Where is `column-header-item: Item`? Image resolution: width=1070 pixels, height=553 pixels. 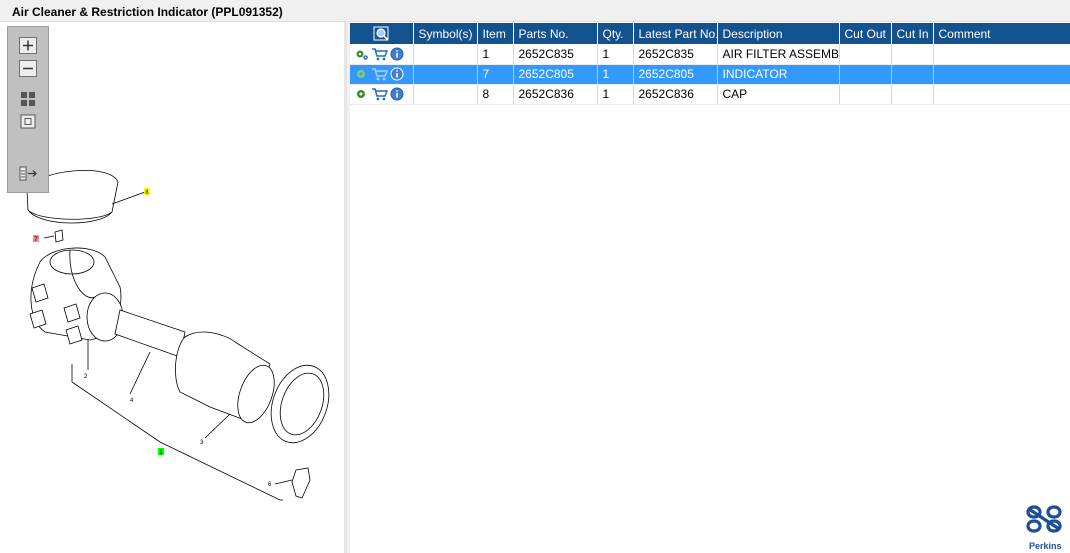 column-header-item: Item is located at coordinates (495, 33).